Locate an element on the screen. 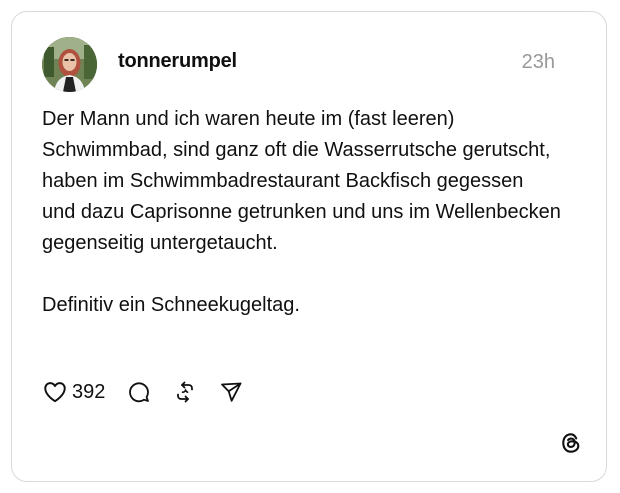  action-bar: 392 is located at coordinates (142, 392).